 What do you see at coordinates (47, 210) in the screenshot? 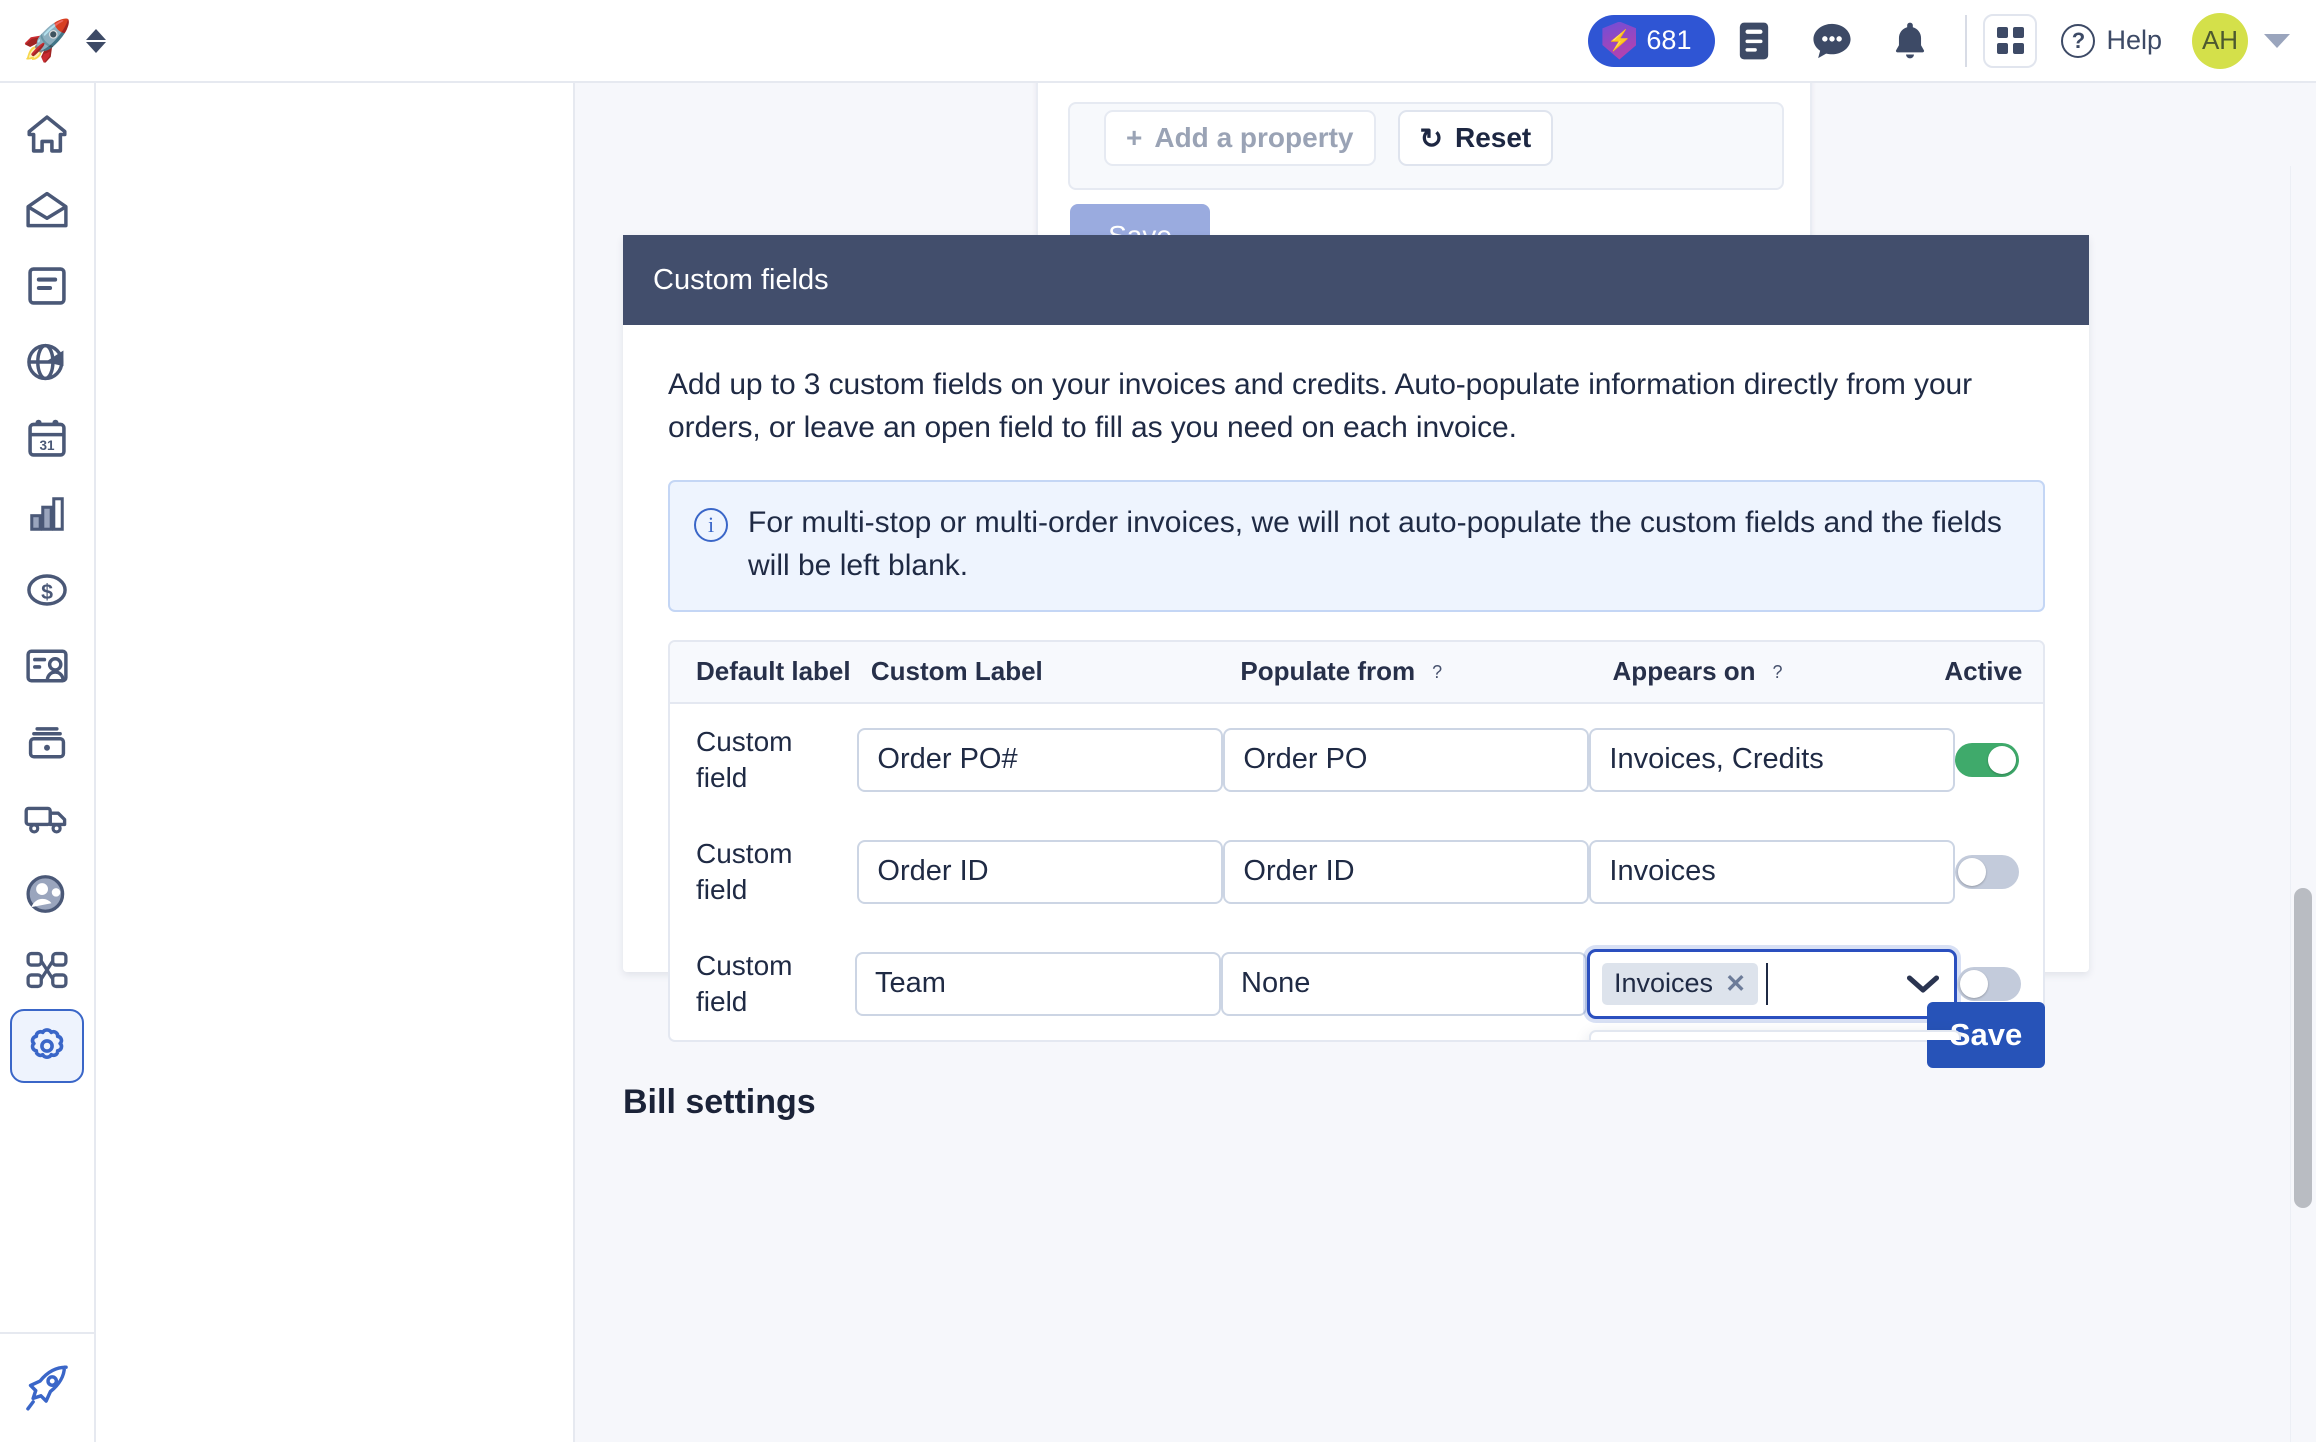
I see `sidebar-item-inbox` at bounding box center [47, 210].